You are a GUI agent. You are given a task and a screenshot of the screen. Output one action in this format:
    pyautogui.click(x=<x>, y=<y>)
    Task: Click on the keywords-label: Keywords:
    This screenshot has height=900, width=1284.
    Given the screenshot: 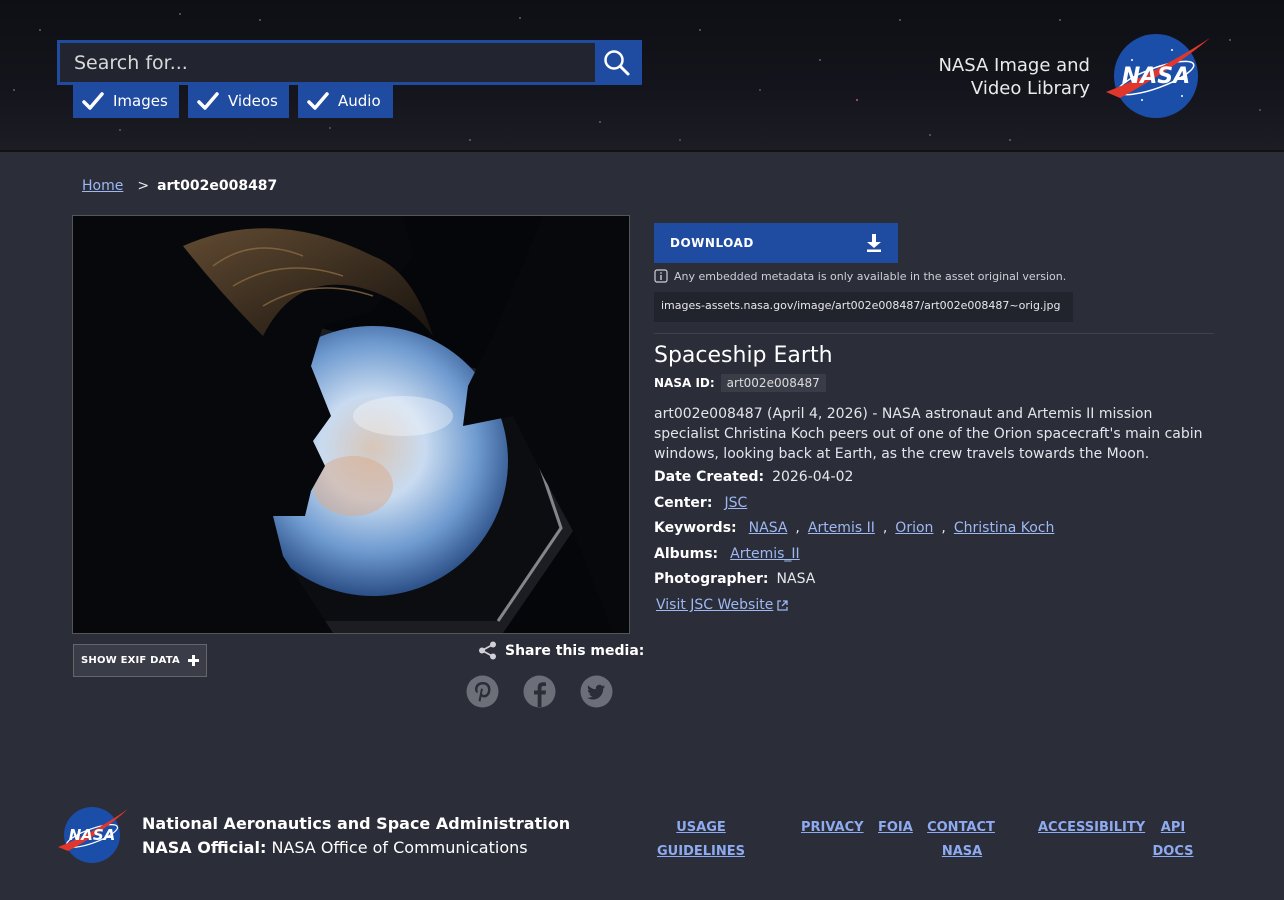 What is the action you would take?
    pyautogui.click(x=695, y=528)
    